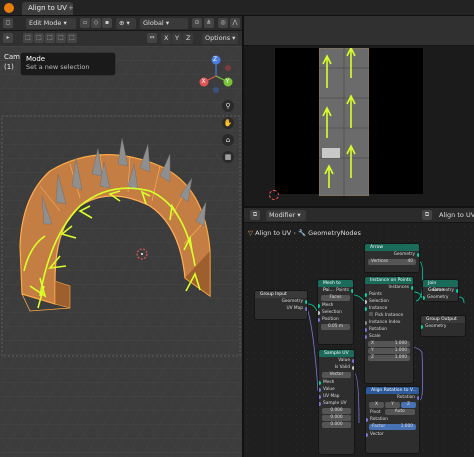 Image resolution: width=474 pixels, height=457 pixels. I want to click on iop-instances-output: Instances, so click(389, 287).